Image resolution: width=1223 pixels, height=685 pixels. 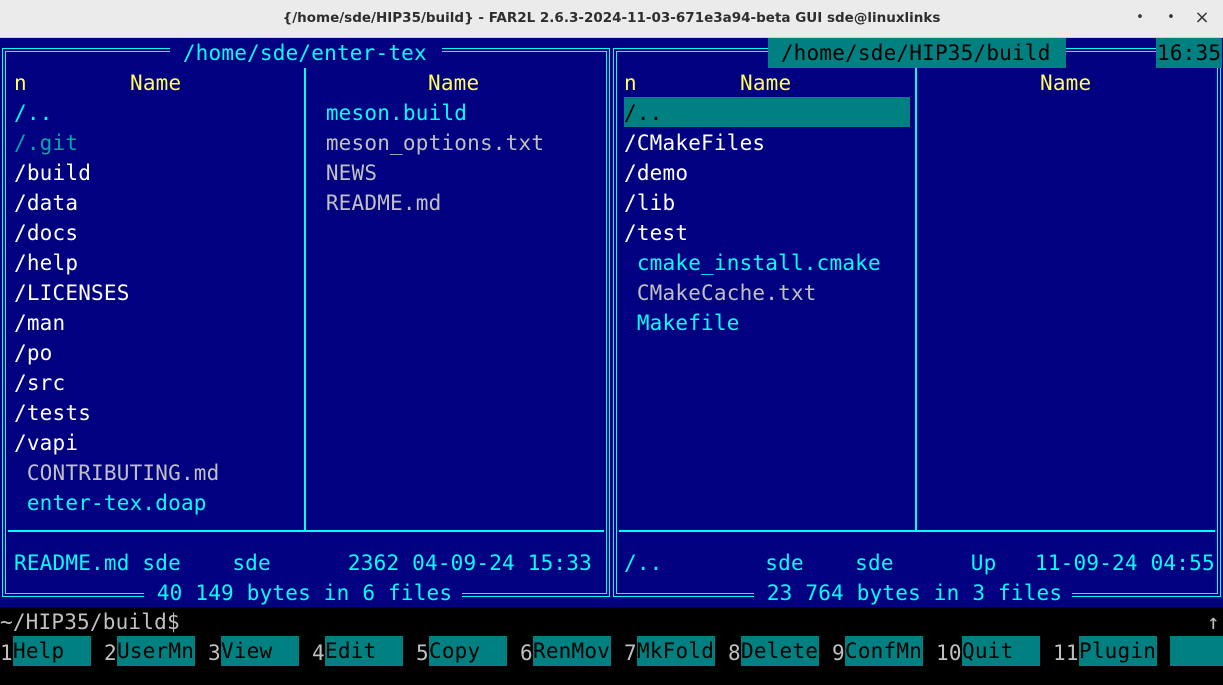 What do you see at coordinates (52, 651) in the screenshot?
I see `f1-help-button: Help` at bounding box center [52, 651].